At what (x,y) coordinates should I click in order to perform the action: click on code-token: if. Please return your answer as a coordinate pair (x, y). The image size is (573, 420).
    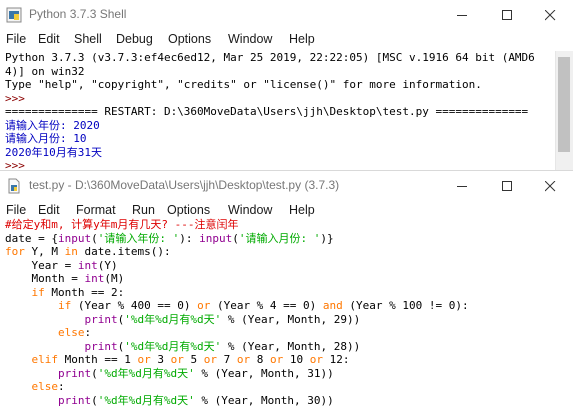
    Looking at the image, I should click on (64, 305).